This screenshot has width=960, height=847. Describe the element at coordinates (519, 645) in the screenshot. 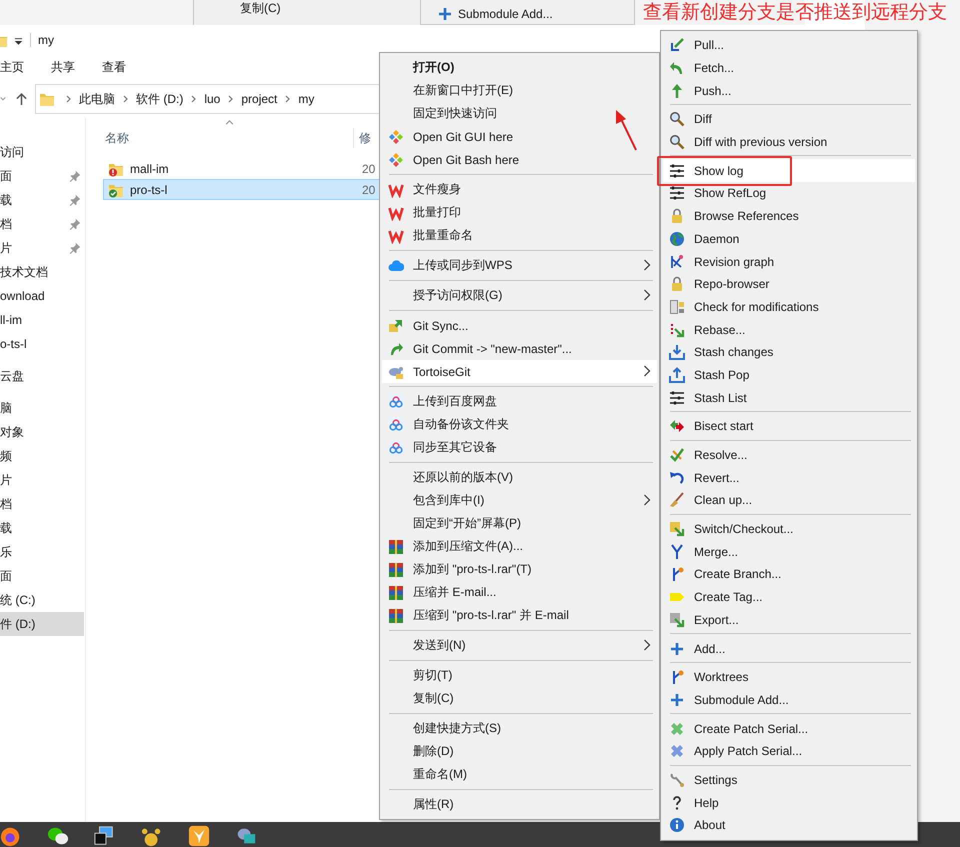

I see `menu-item: 发送到(N)` at that location.